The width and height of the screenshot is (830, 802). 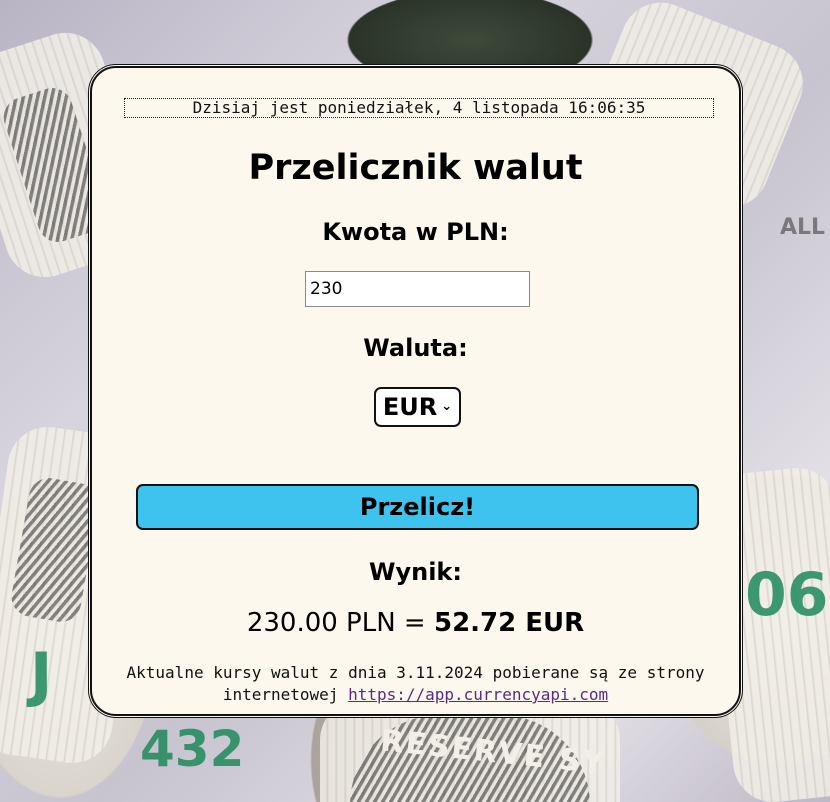 What do you see at coordinates (415, 572) in the screenshot?
I see `result-label: Wynik:` at bounding box center [415, 572].